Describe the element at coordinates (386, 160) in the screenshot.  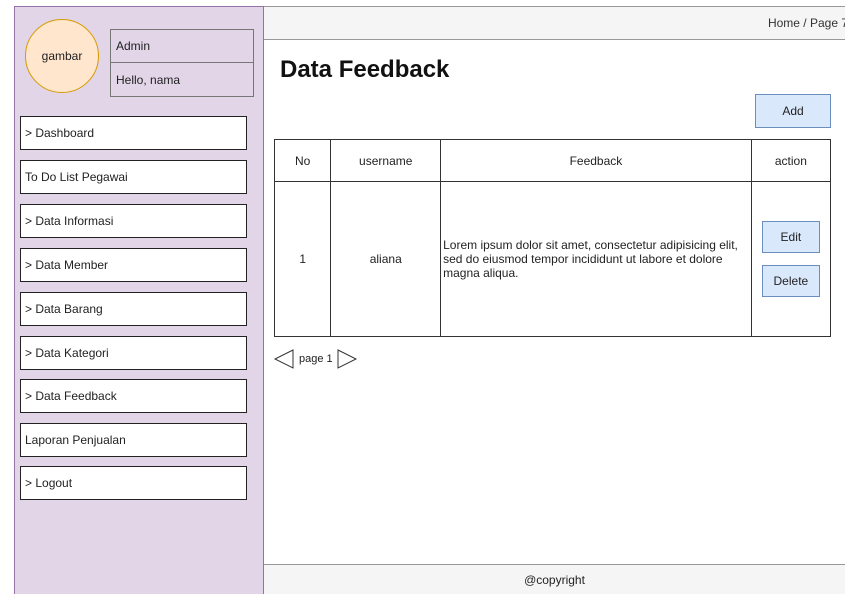
I see `column-header-username: username` at that location.